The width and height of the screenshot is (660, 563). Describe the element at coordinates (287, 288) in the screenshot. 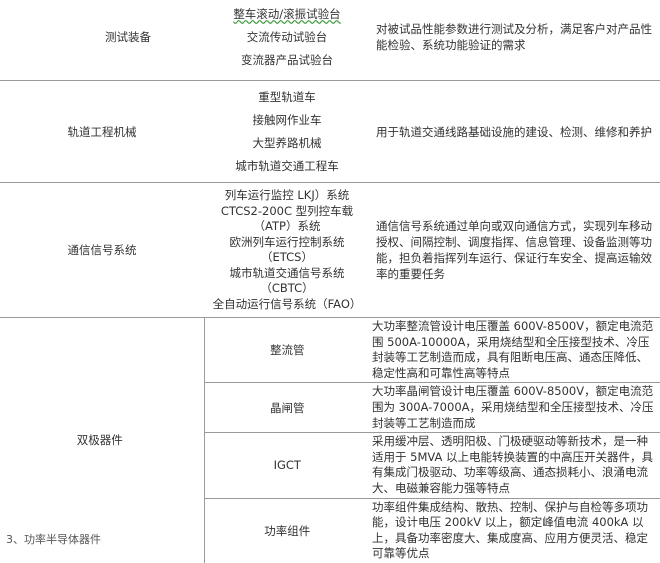

I see `item: （CBTC）` at that location.